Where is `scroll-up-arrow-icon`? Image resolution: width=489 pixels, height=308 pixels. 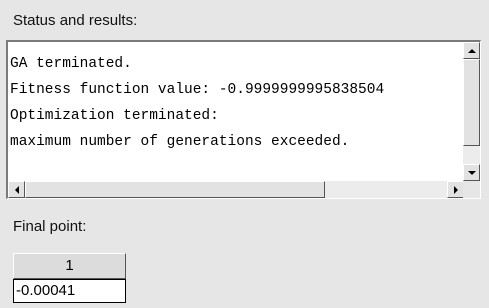
scroll-up-arrow-icon is located at coordinates (471, 50).